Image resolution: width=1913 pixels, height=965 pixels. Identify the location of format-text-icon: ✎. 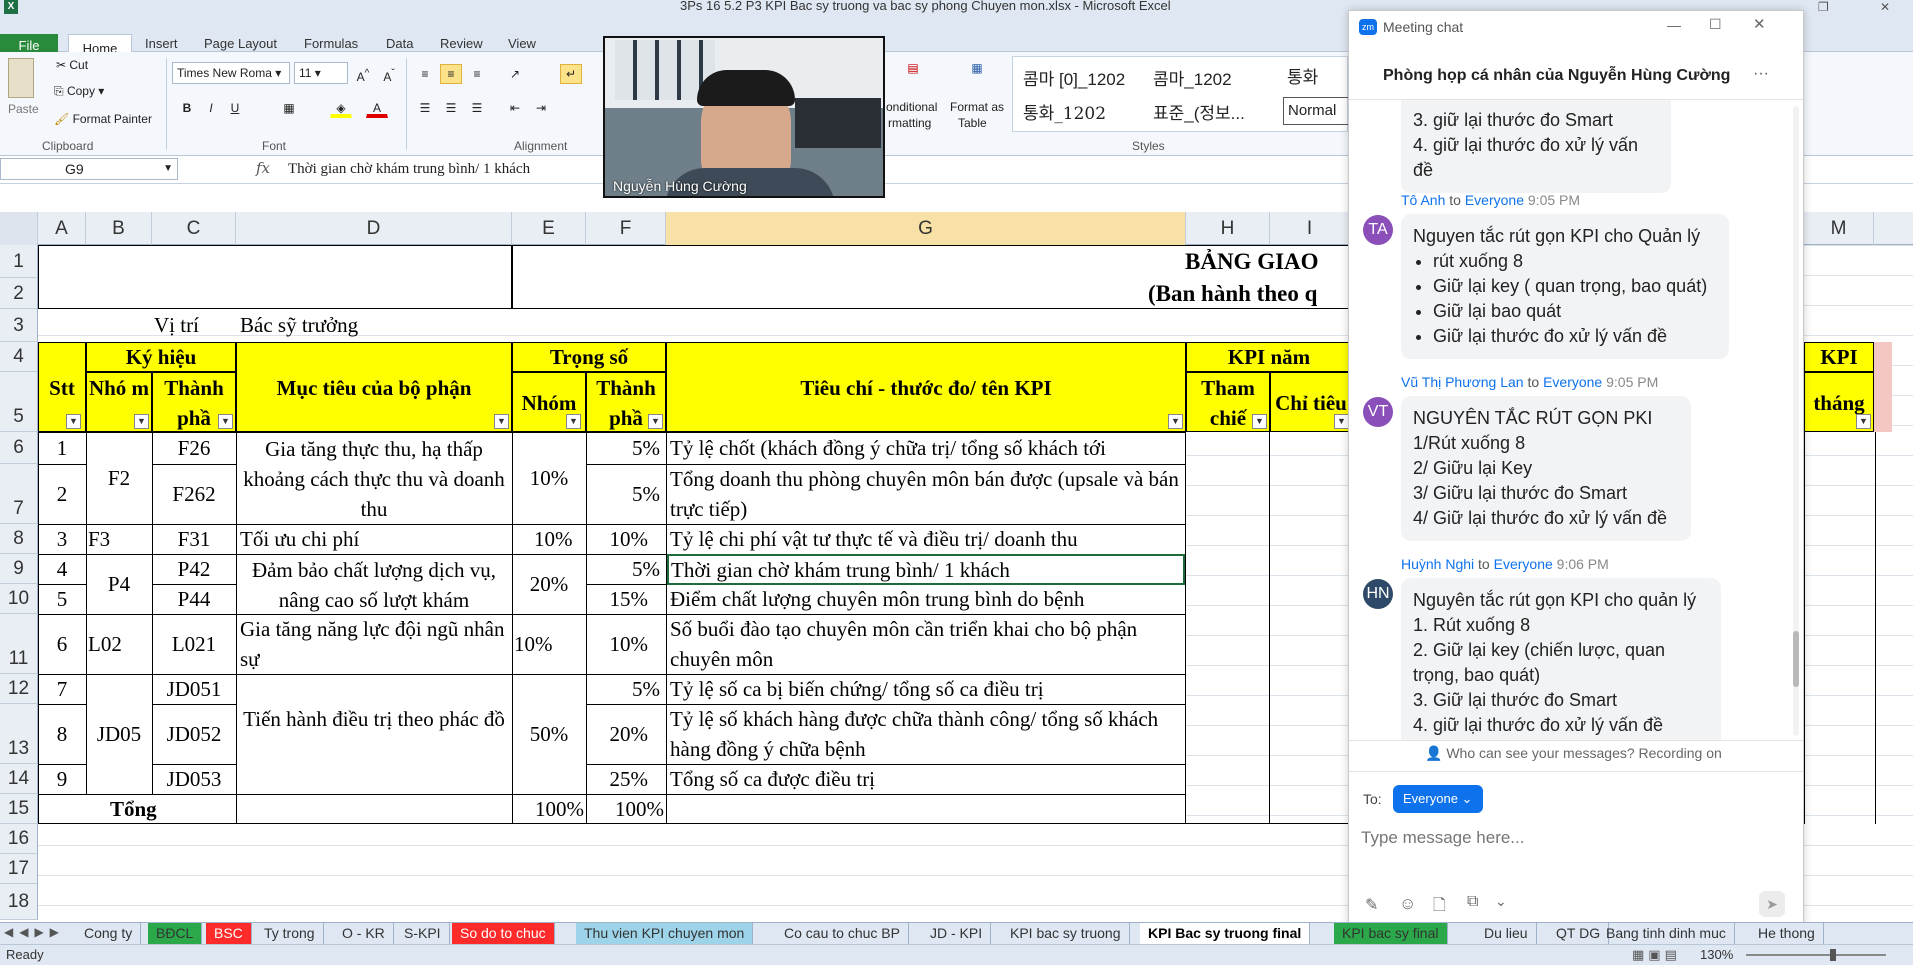
(1371, 905).